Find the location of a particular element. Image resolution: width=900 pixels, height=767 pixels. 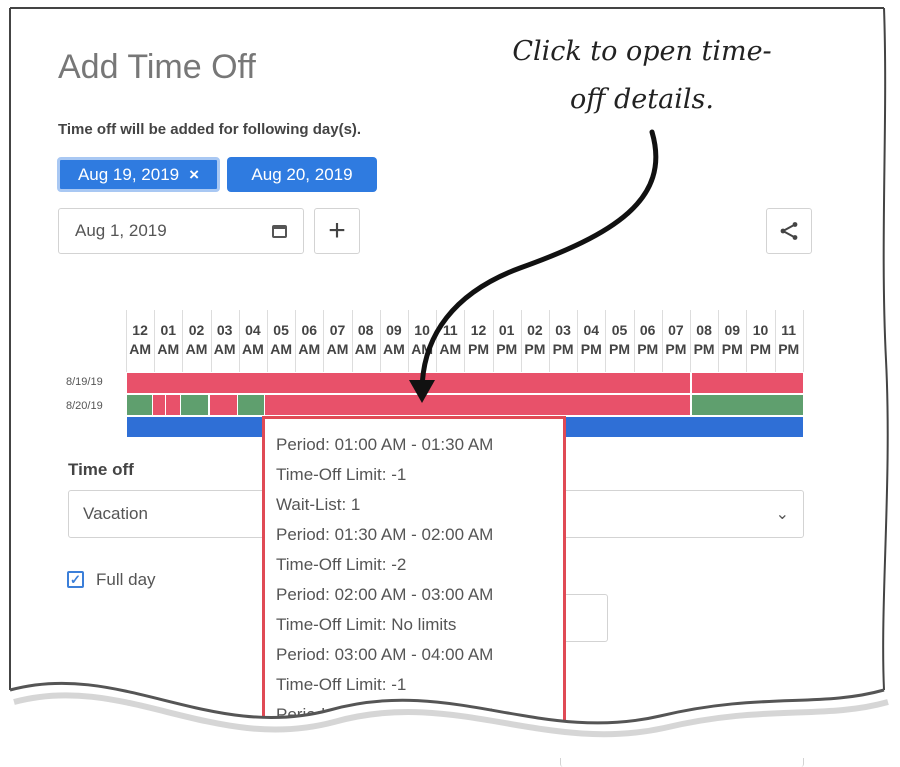

annotation-line-2: off details. is located at coordinates (642, 99).